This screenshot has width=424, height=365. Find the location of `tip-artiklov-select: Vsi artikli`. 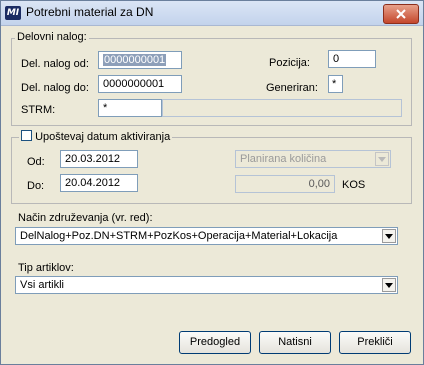

tip-artiklov-select: Vsi artikli is located at coordinates (206, 285).